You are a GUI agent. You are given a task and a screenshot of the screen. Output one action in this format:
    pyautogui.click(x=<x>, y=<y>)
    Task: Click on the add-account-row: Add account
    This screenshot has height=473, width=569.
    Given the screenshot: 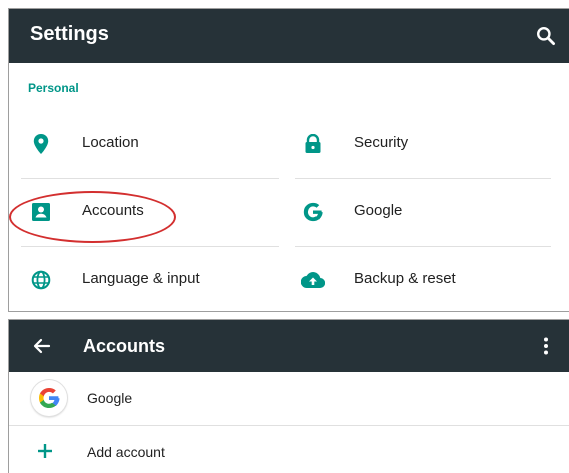 What is the action you would take?
    pyautogui.click(x=289, y=449)
    